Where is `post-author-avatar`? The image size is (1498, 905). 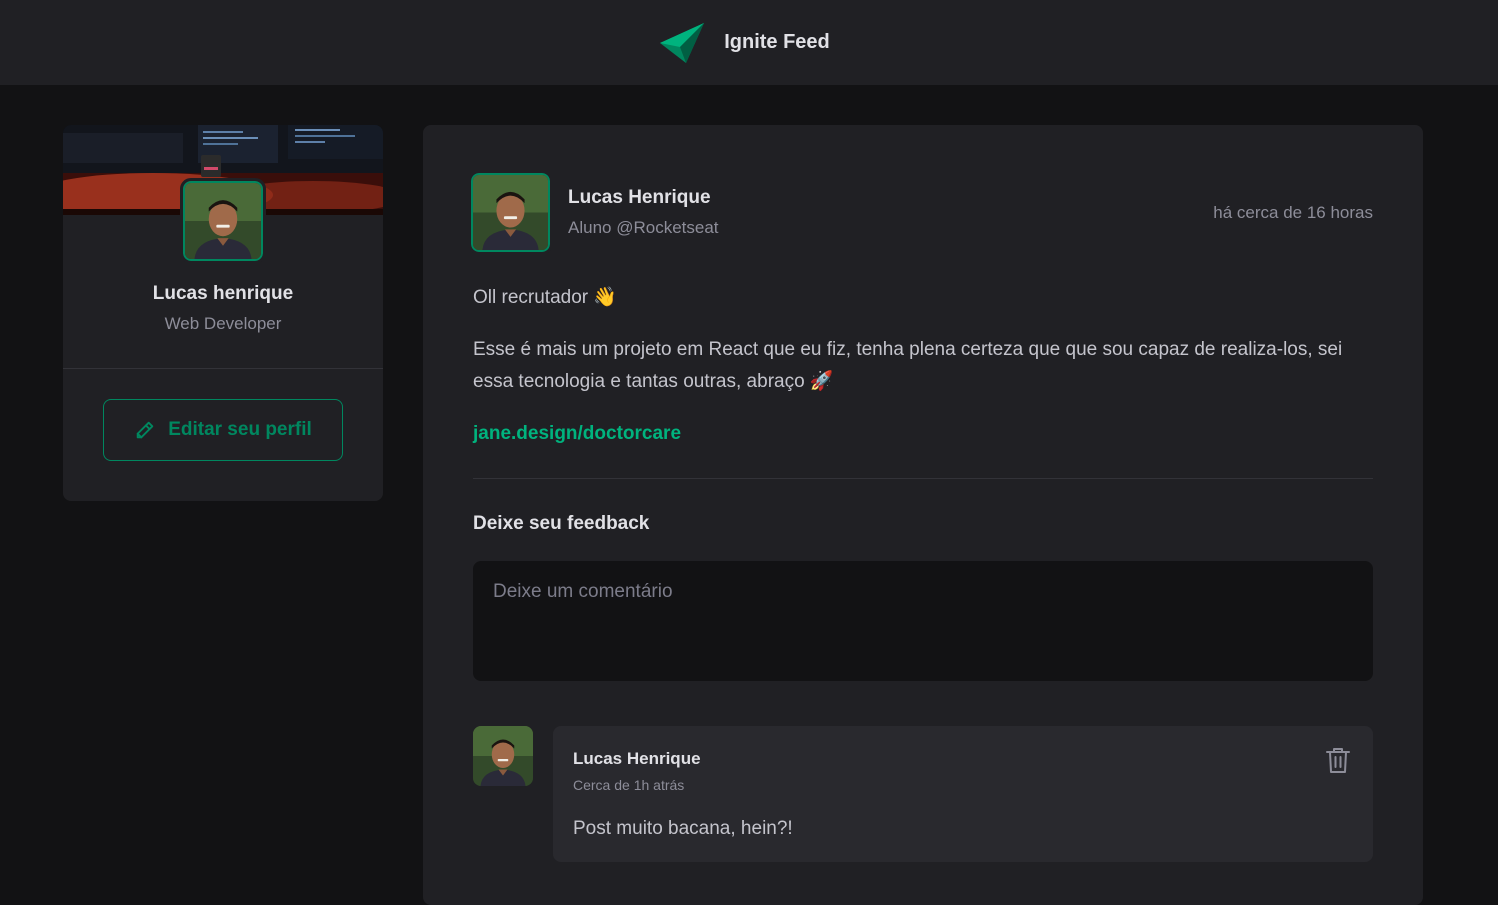
post-author-avatar is located at coordinates (510, 212).